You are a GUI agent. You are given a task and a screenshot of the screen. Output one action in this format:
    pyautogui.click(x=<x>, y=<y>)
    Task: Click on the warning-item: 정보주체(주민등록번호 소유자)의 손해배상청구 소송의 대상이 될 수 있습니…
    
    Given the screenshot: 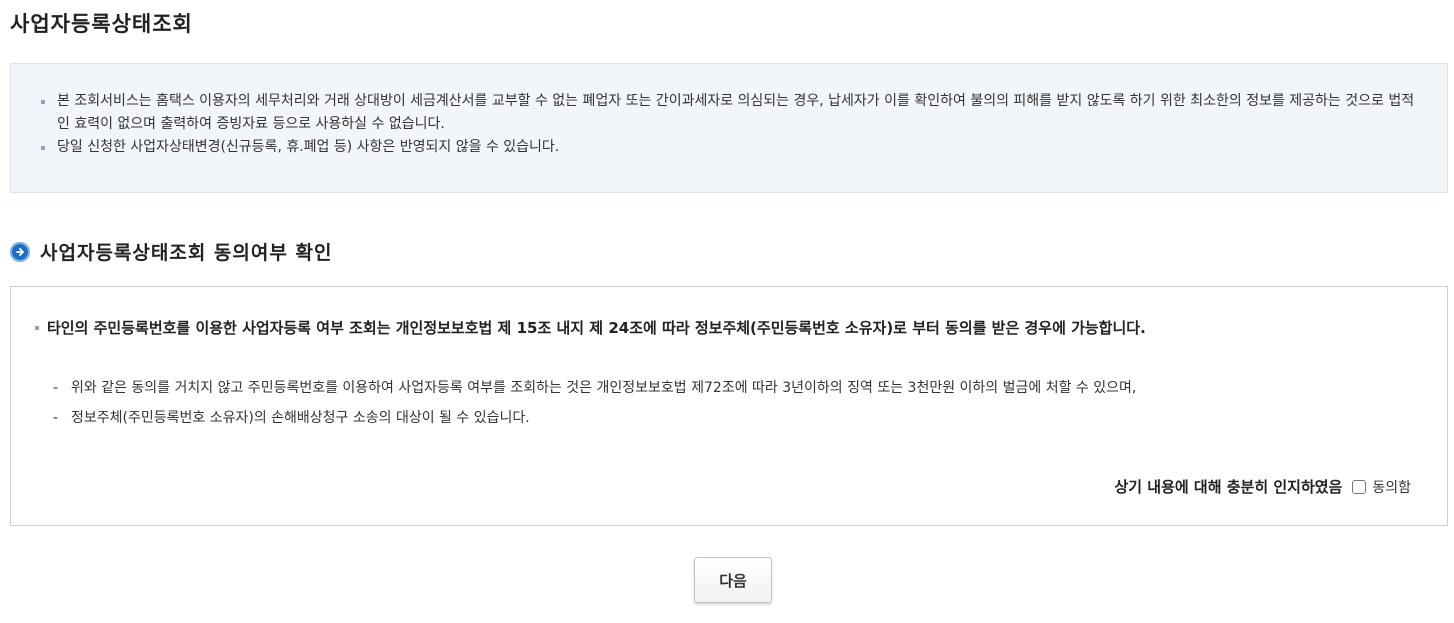 What is the action you would take?
    pyautogui.click(x=738, y=418)
    